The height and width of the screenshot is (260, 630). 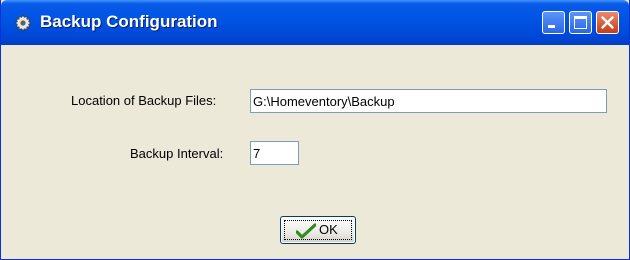 I want to click on minimize-button, so click(x=553, y=22).